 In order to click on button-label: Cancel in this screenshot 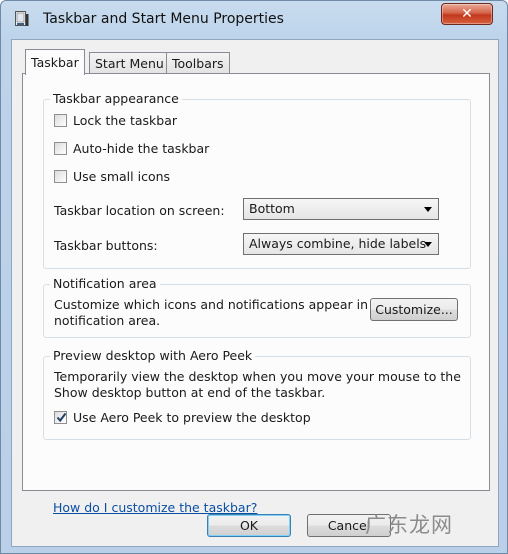, I will do `click(349, 525)`.